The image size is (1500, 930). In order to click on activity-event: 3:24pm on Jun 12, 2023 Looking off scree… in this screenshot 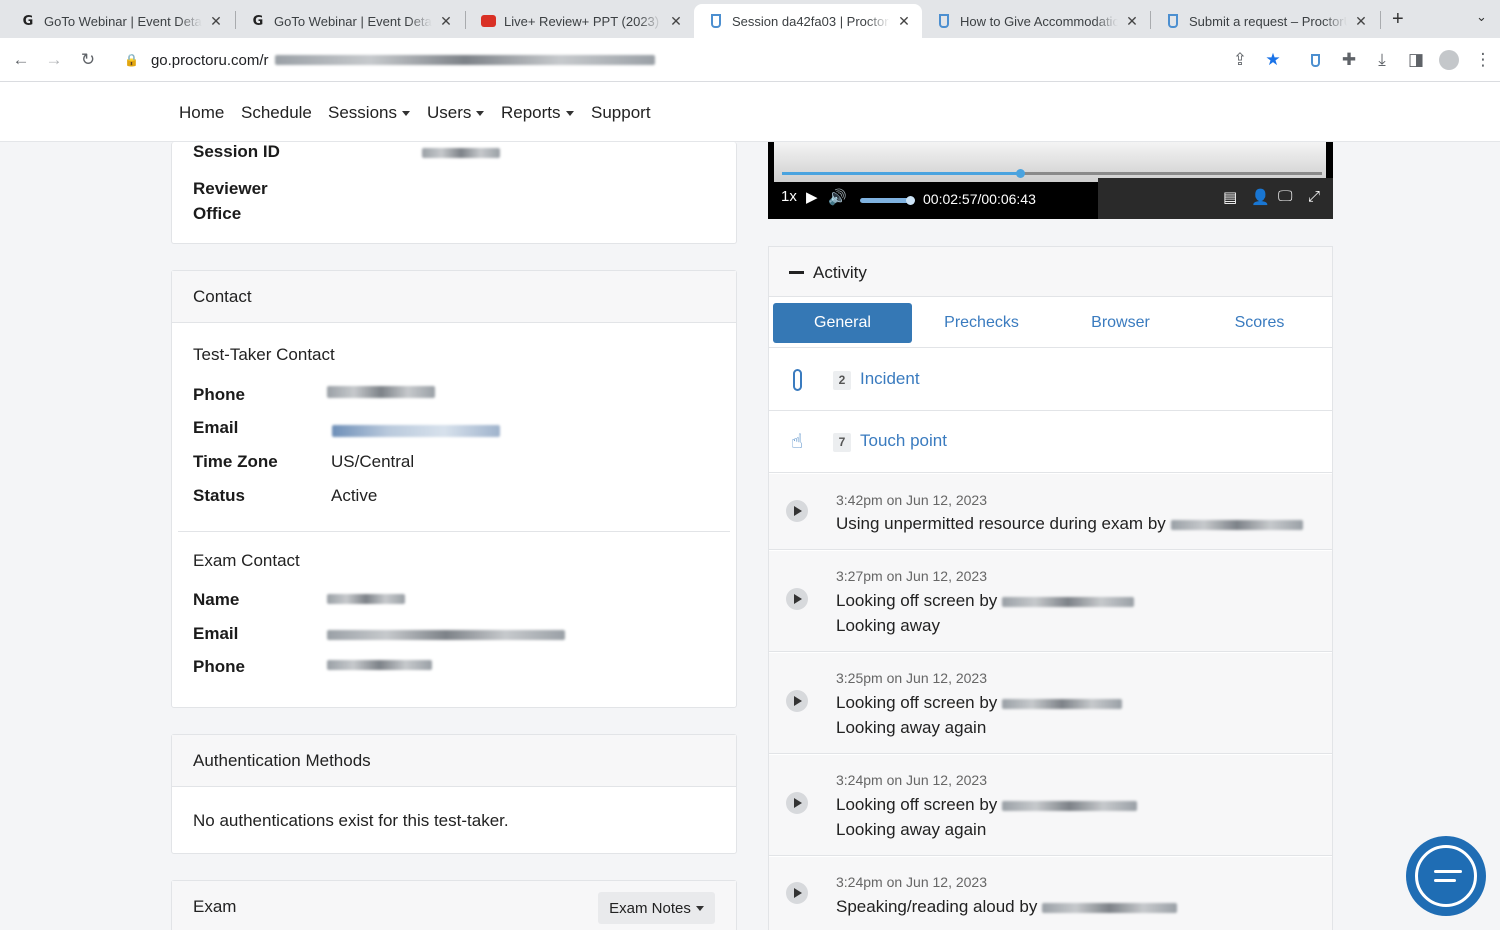, I will do `click(1050, 805)`.